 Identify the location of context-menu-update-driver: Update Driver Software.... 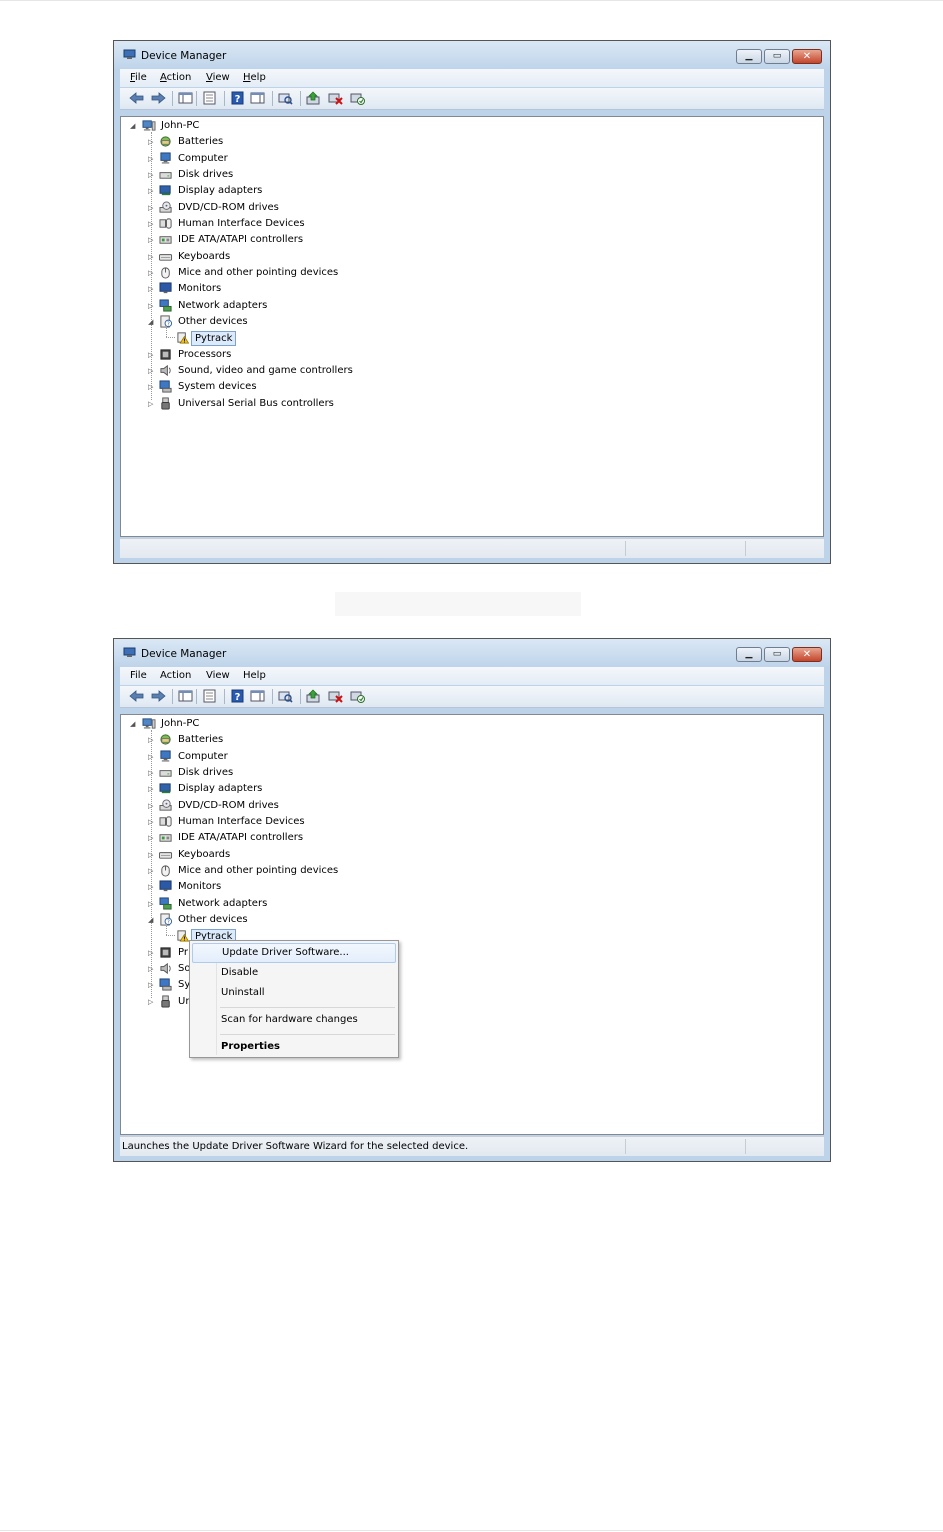
(294, 953).